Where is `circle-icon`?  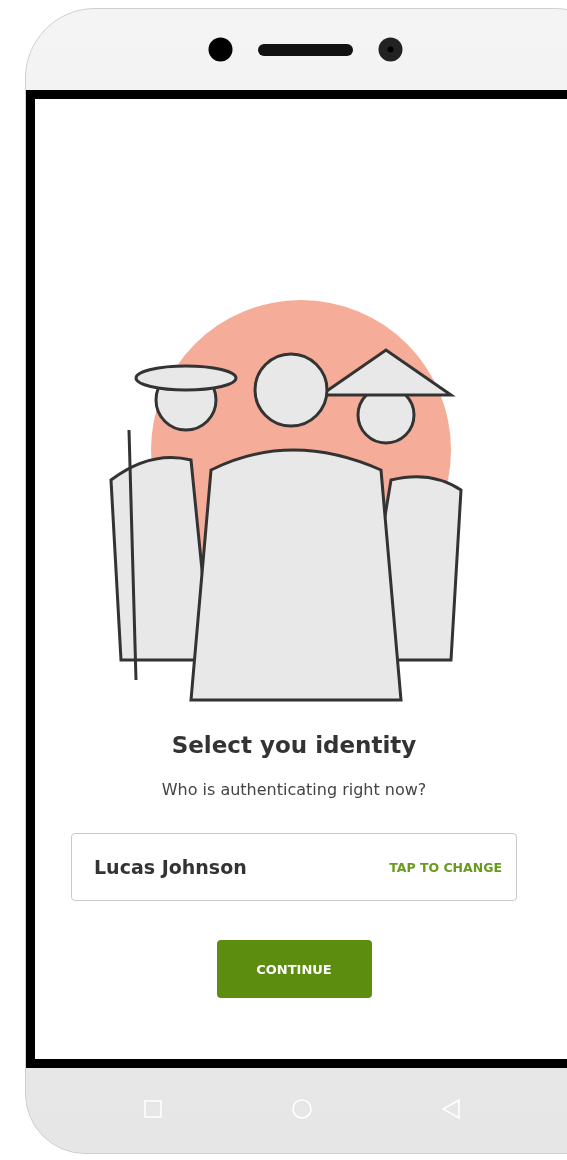
circle-icon is located at coordinates (302, 1108).